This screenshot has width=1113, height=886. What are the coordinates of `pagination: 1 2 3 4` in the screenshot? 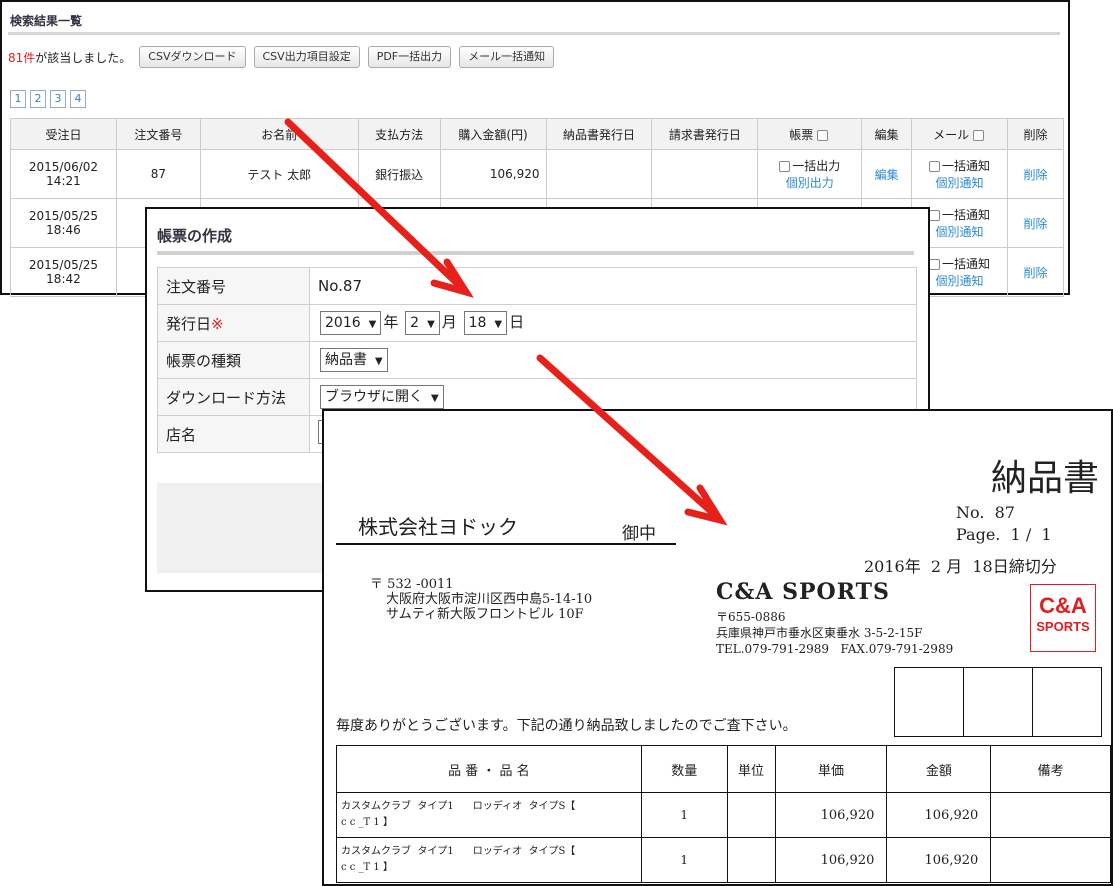 It's located at (48, 99).